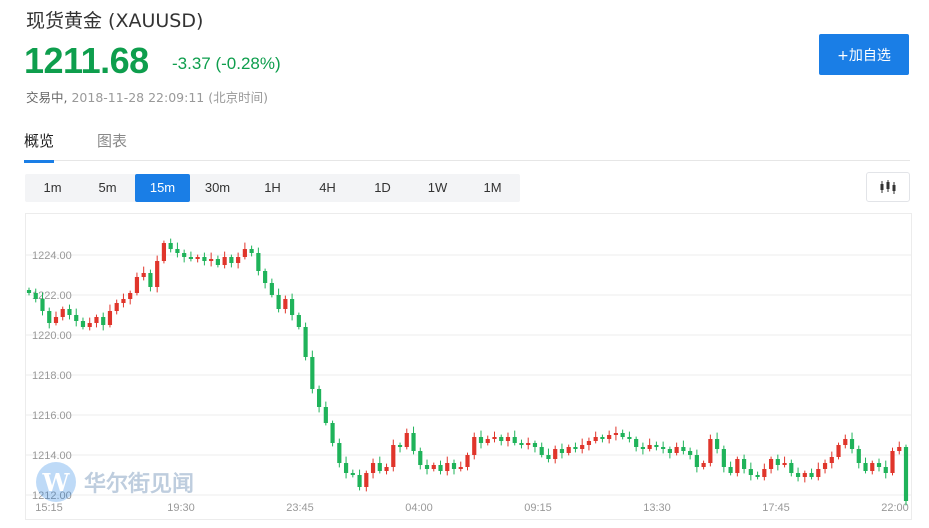 This screenshot has height=528, width=929. Describe the element at coordinates (864, 54) in the screenshot. I see `add-to-watchlist-button: +加自选` at that location.